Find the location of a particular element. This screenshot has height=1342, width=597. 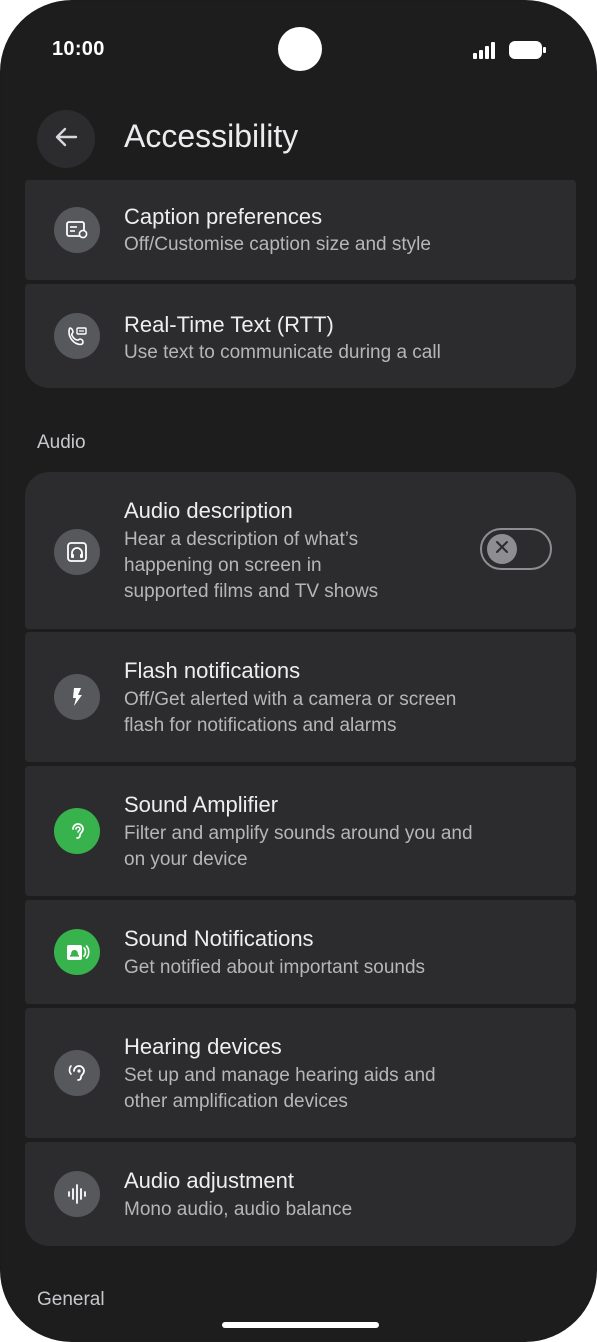

signal-icon is located at coordinates (486, 52).